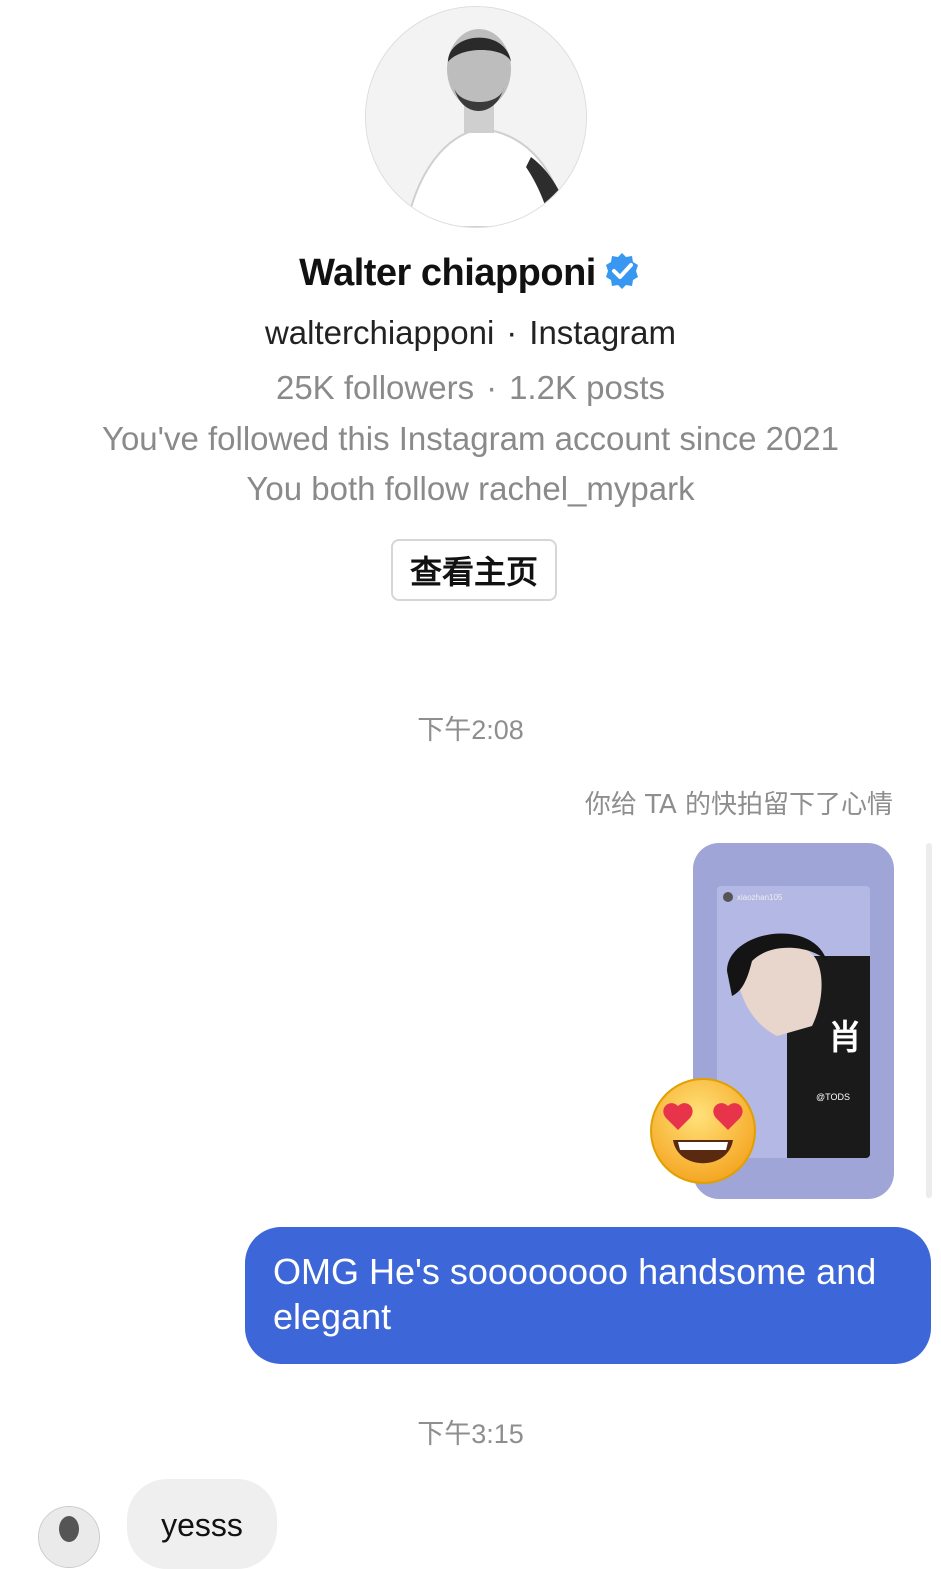 This screenshot has width=941, height=1569. I want to click on sender-avatar, so click(69, 1537).